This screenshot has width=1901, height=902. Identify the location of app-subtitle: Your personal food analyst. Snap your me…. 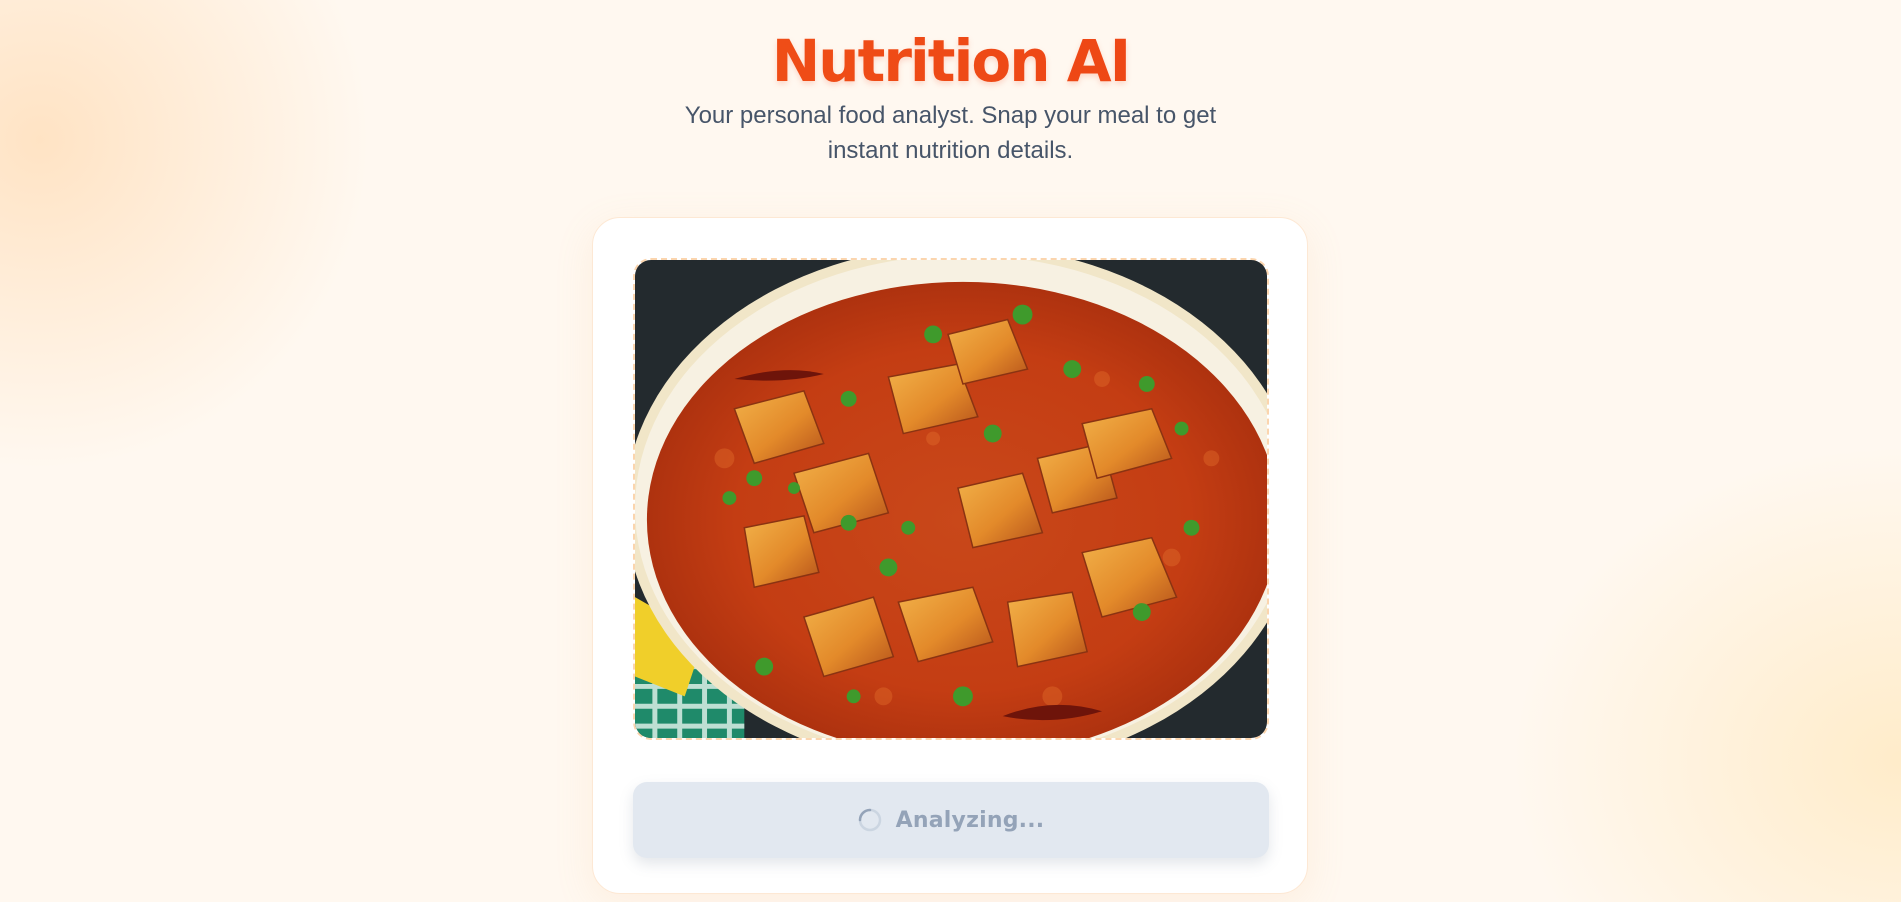
(950, 133).